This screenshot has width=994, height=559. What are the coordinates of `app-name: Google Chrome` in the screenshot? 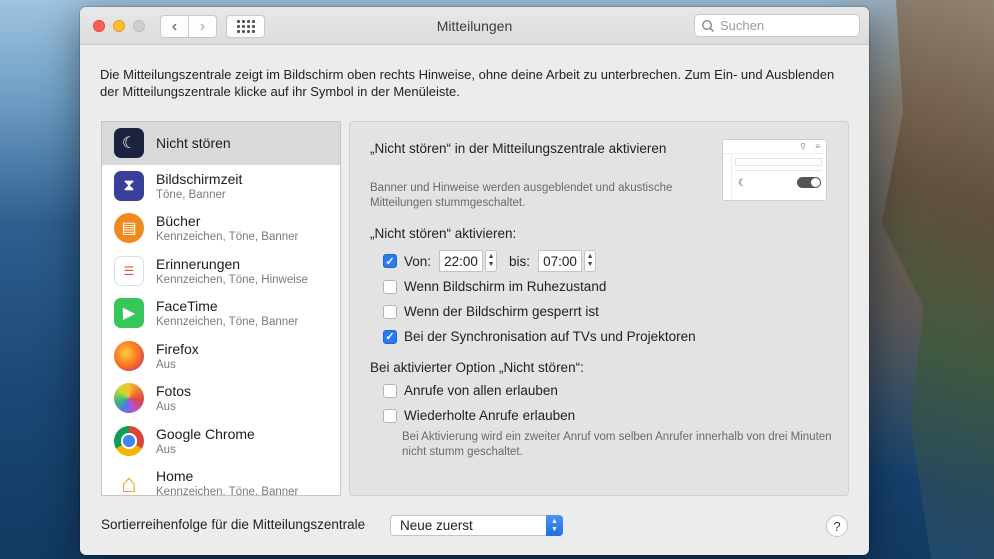 It's located at (205, 433).